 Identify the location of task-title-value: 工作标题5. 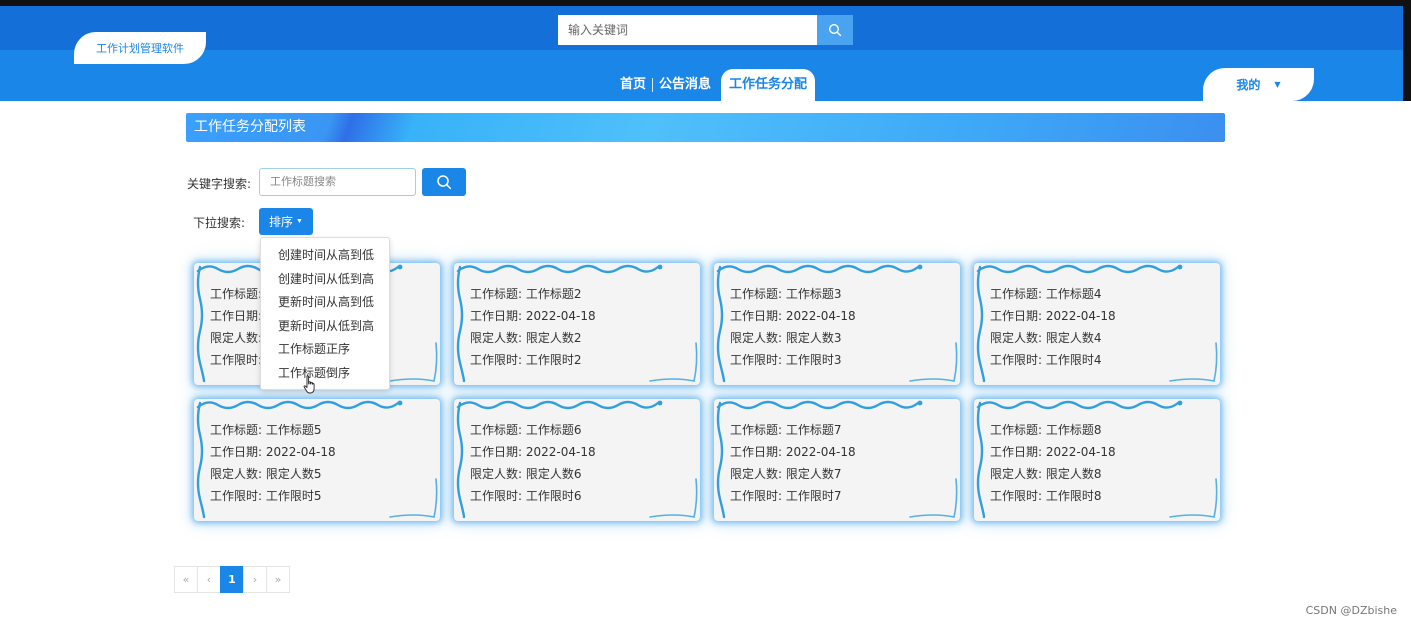
(293, 430).